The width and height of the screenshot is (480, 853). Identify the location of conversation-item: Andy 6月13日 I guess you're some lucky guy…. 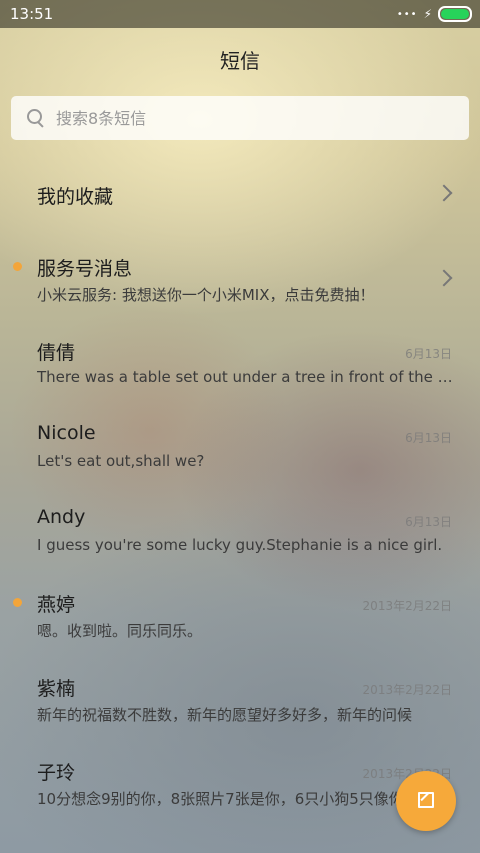
(240, 528).